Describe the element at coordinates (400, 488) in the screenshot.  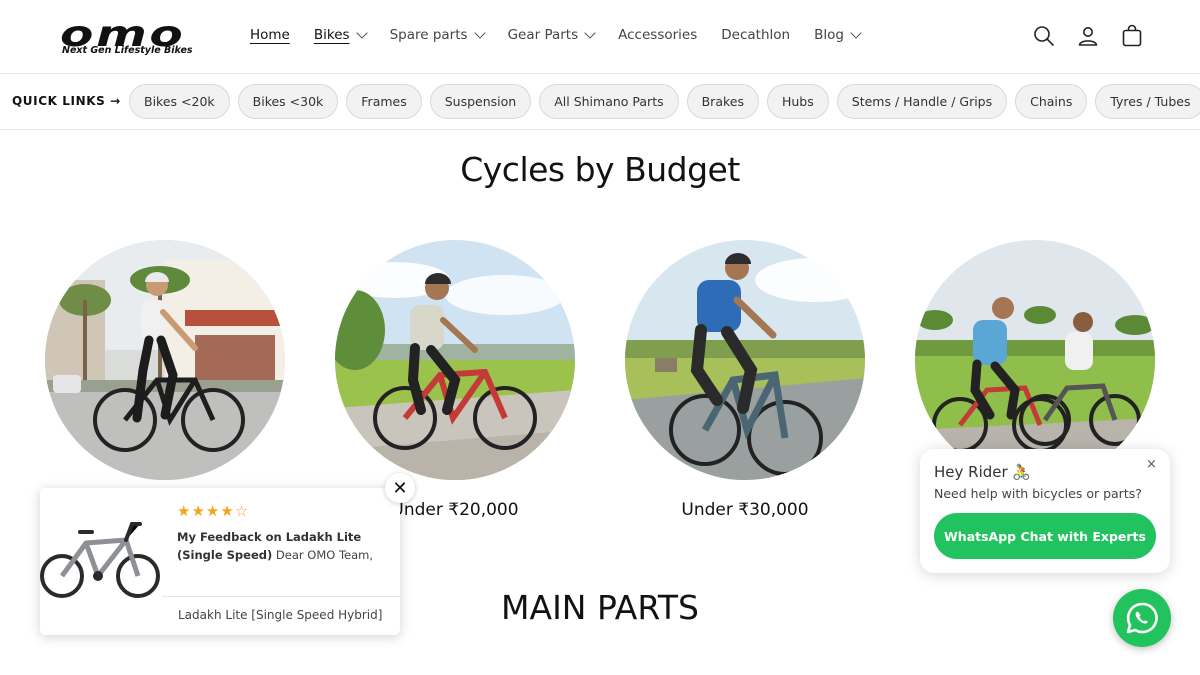
I see `close-icon: ✕` at that location.